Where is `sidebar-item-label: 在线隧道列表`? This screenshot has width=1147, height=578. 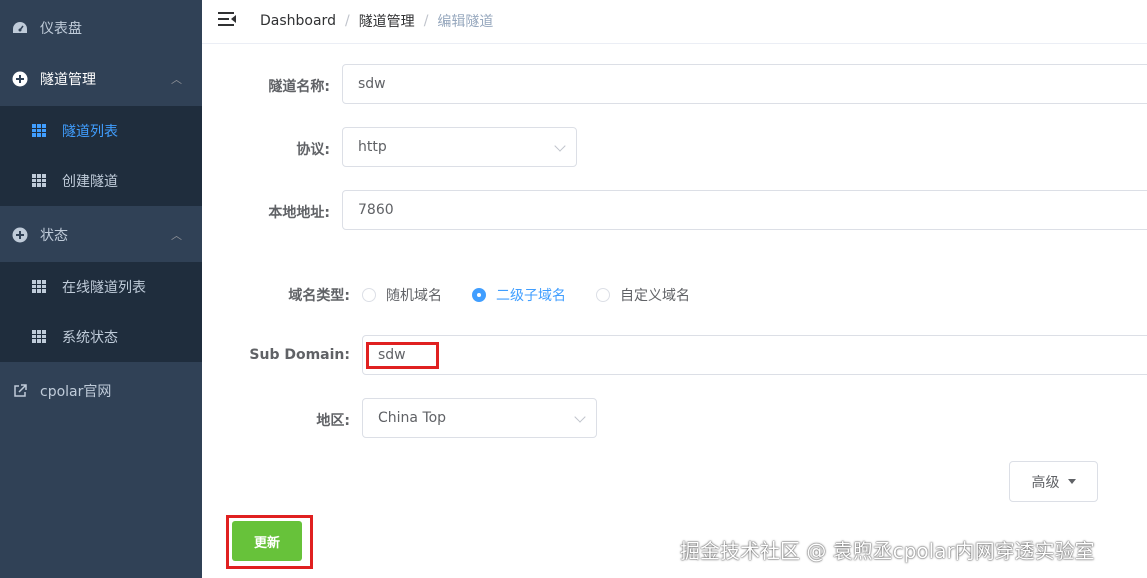
sidebar-item-label: 在线隧道列表 is located at coordinates (104, 288).